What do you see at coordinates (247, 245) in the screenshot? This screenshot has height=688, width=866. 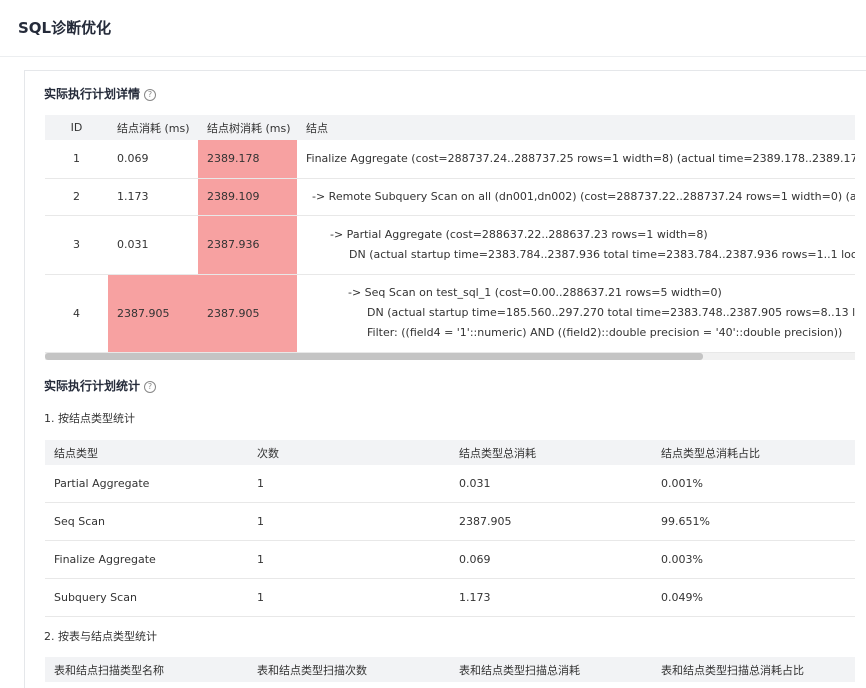 I see `row-tree-cost: 2387.936` at bounding box center [247, 245].